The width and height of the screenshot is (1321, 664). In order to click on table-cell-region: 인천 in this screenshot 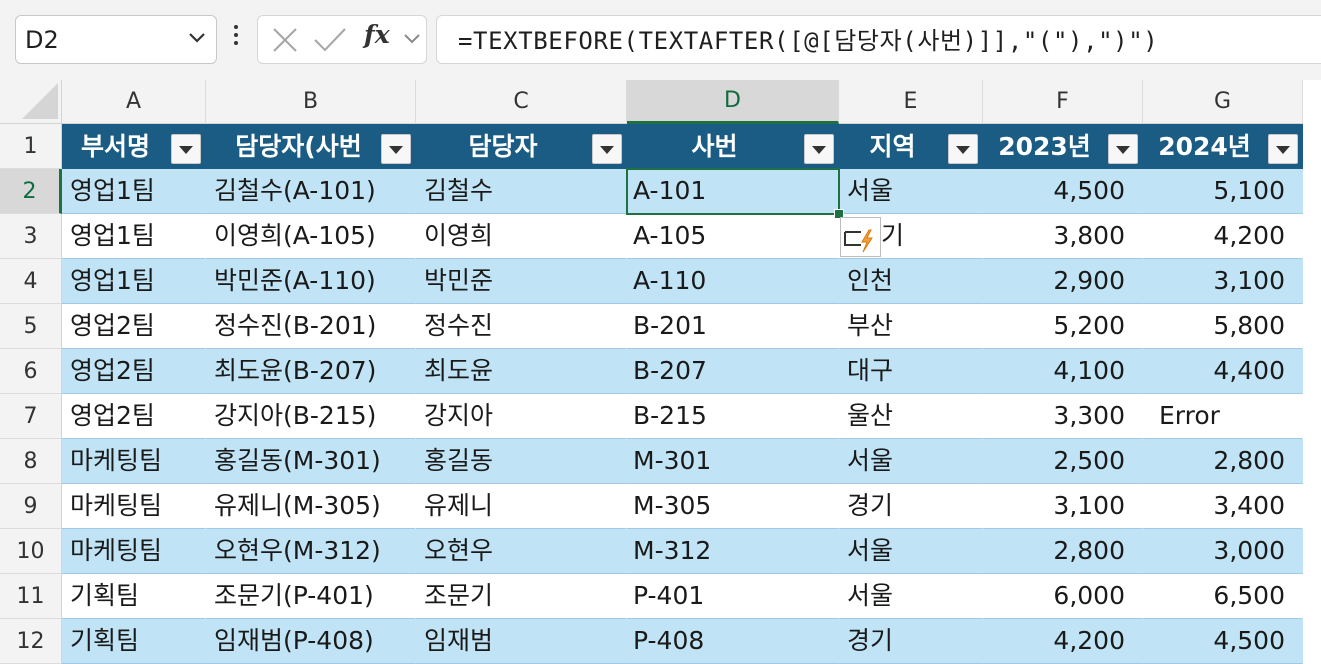, I will do `click(911, 281)`.